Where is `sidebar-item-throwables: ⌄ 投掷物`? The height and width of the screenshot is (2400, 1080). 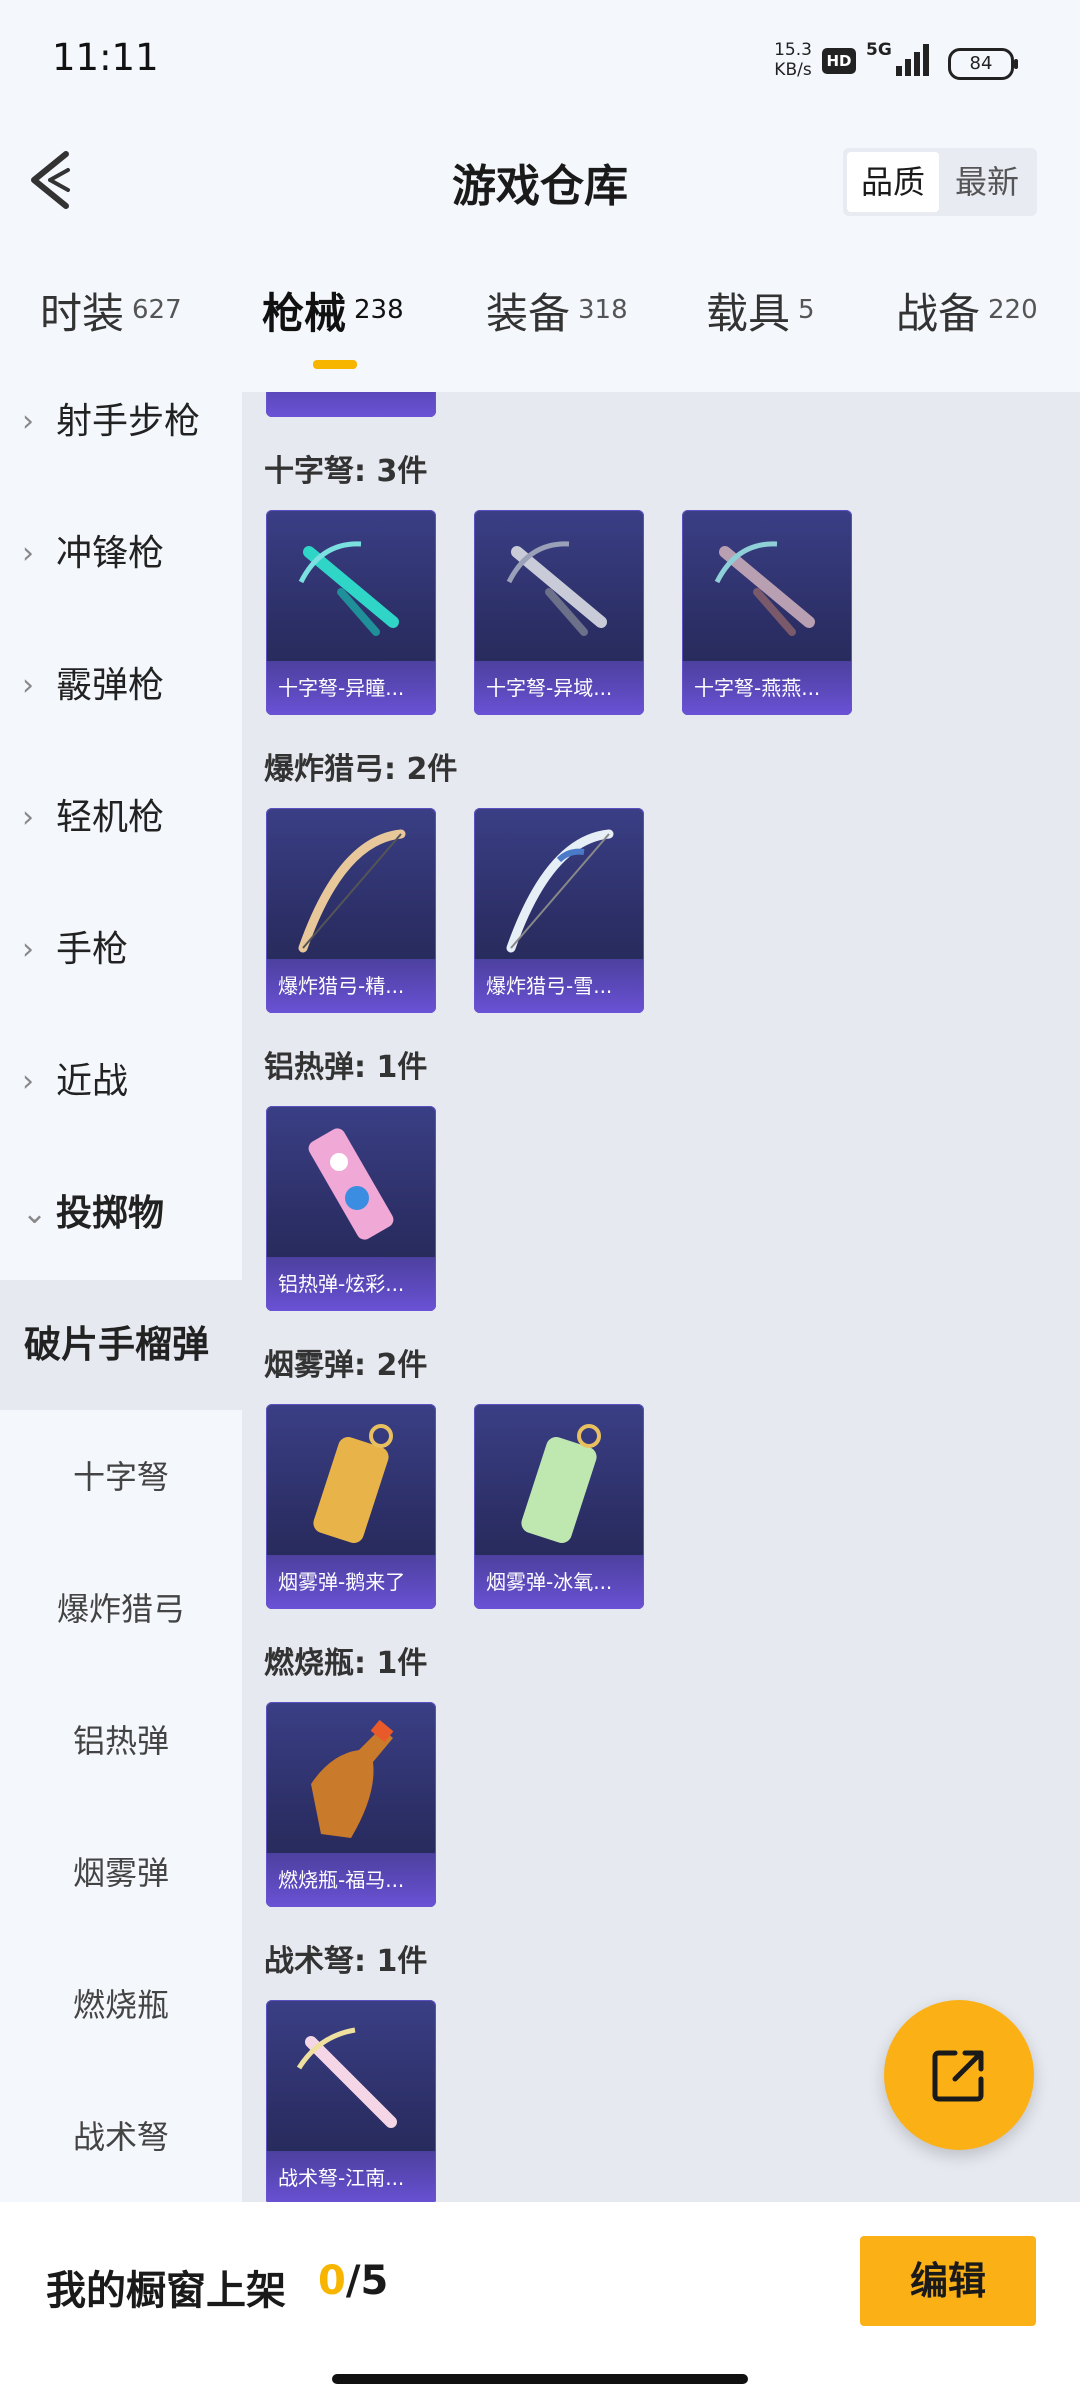 sidebar-item-throwables: ⌄ 投掷物 is located at coordinates (121, 1214).